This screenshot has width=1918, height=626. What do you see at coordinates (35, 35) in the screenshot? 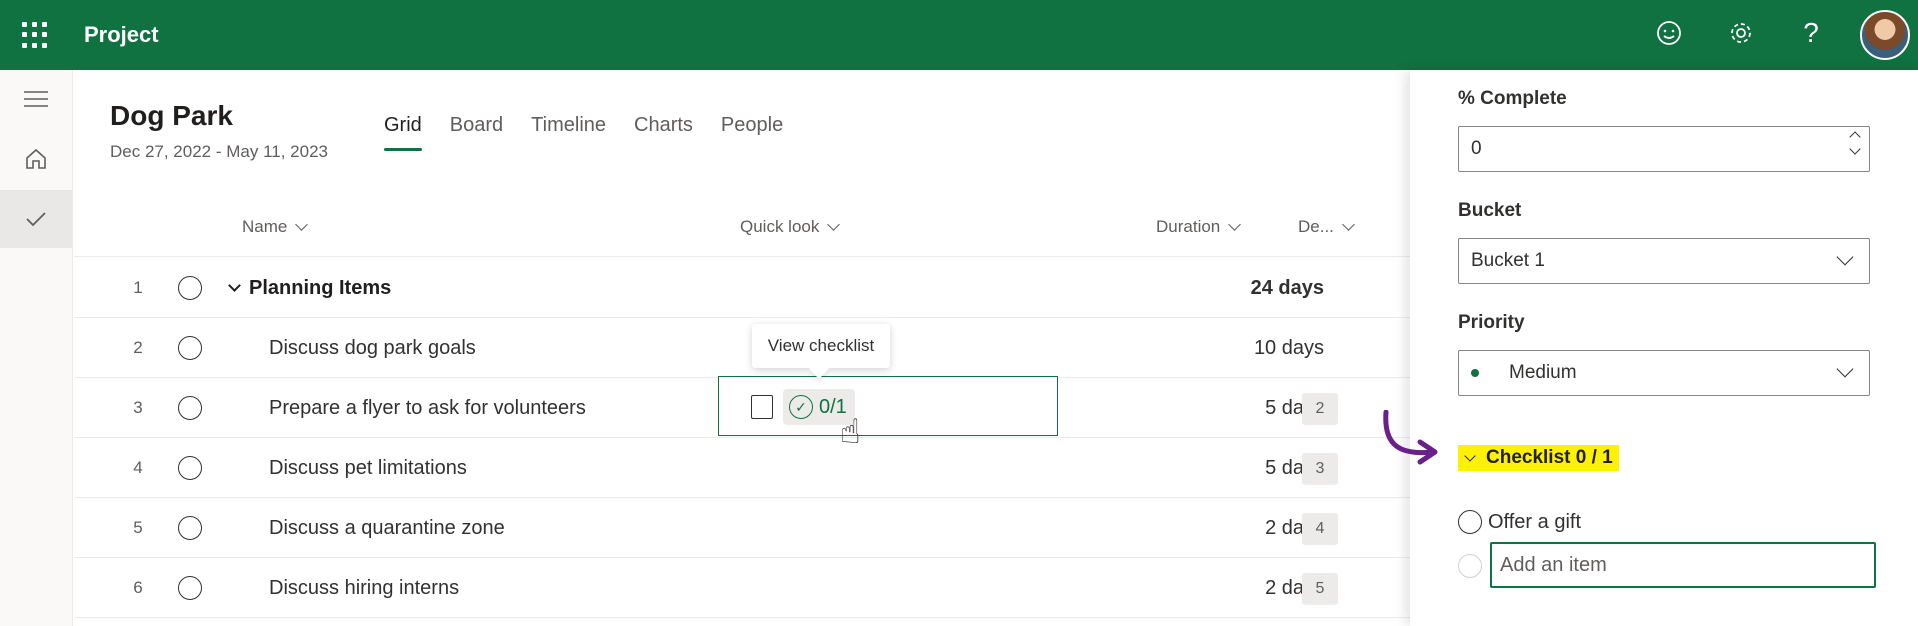
I see `waffle-icon` at bounding box center [35, 35].